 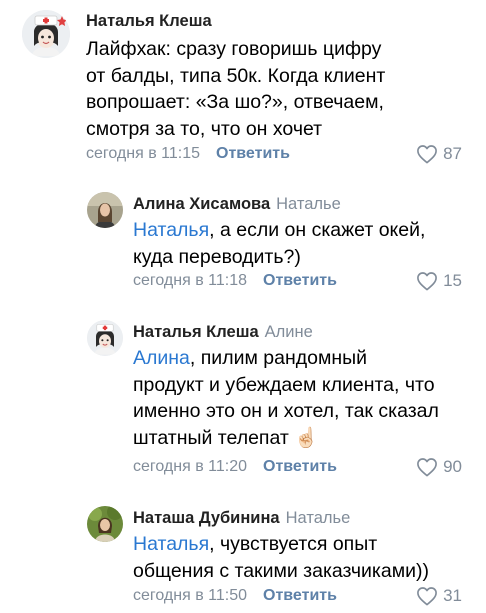 I want to click on author-line: Наталья Клеша Алине, so click(x=223, y=332).